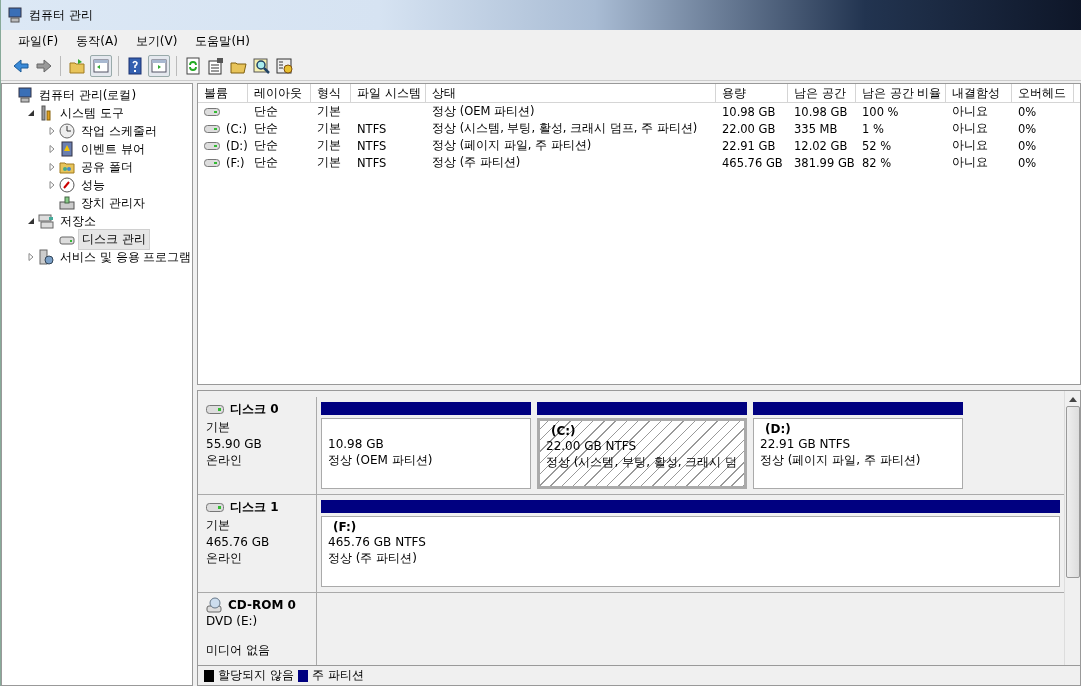 This screenshot has height=686, width=1081. I want to click on refresh-icon, so click(193, 66).